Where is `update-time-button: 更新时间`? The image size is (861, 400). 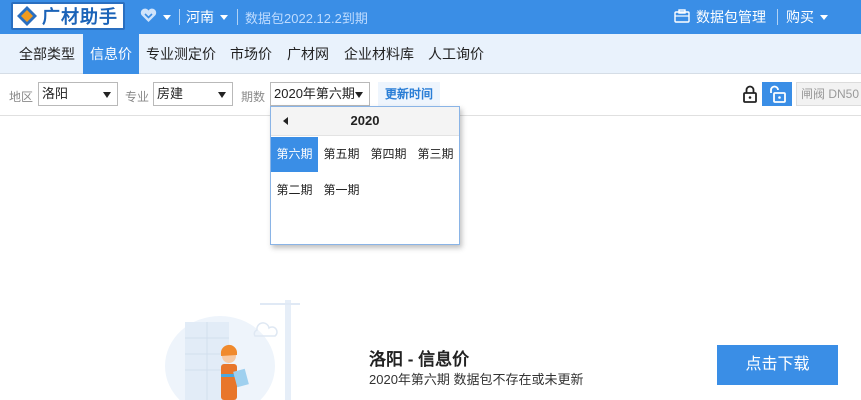
update-time-button: 更新时间 is located at coordinates (409, 94).